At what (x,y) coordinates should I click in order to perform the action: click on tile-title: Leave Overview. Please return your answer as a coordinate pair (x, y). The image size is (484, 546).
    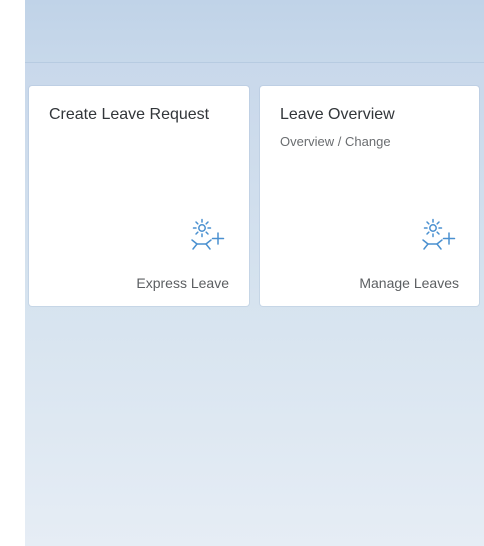
    Looking at the image, I should click on (337, 114).